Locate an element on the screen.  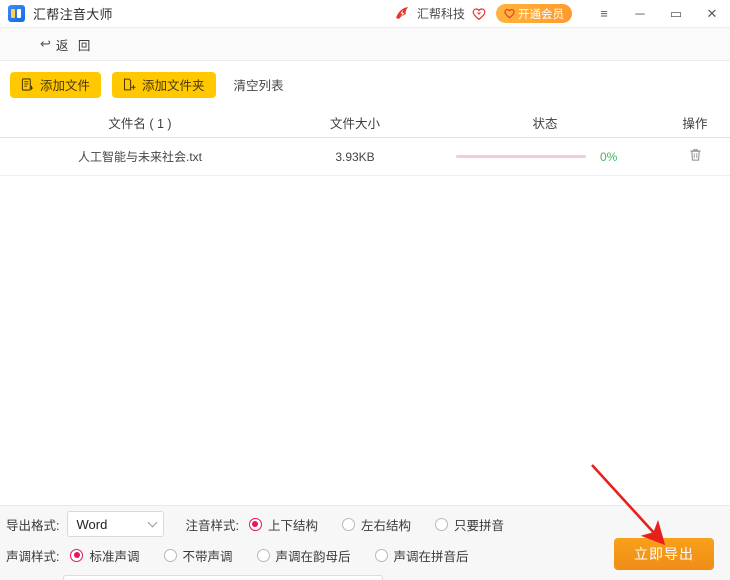
cell-status: 0% is located at coordinates (545, 157).